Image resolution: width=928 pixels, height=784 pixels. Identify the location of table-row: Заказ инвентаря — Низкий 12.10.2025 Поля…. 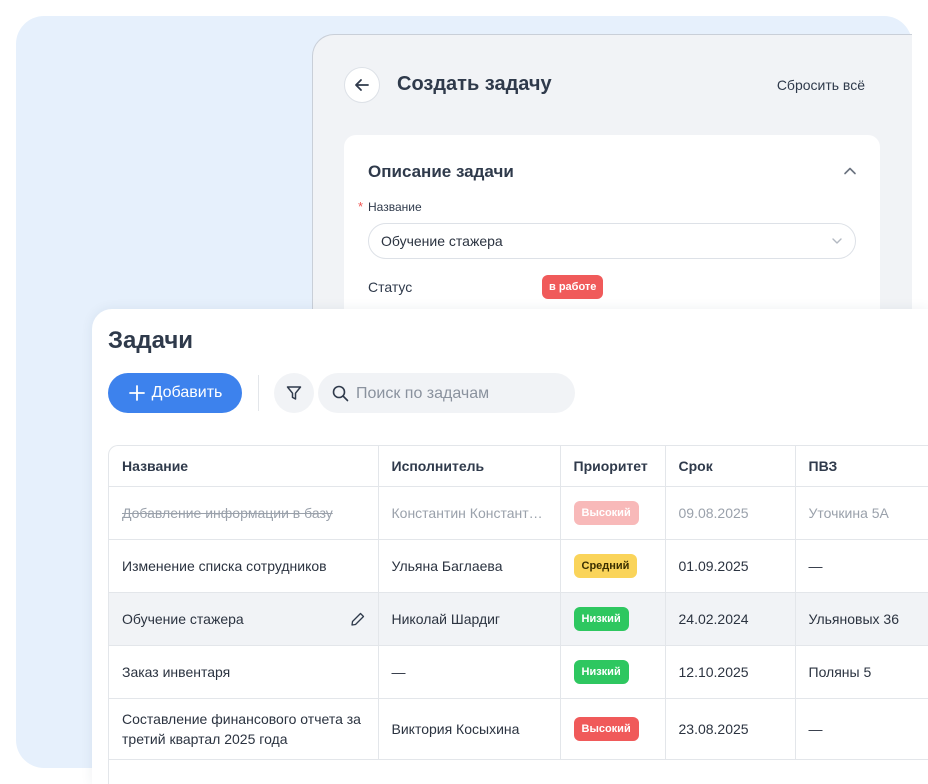
(518, 672).